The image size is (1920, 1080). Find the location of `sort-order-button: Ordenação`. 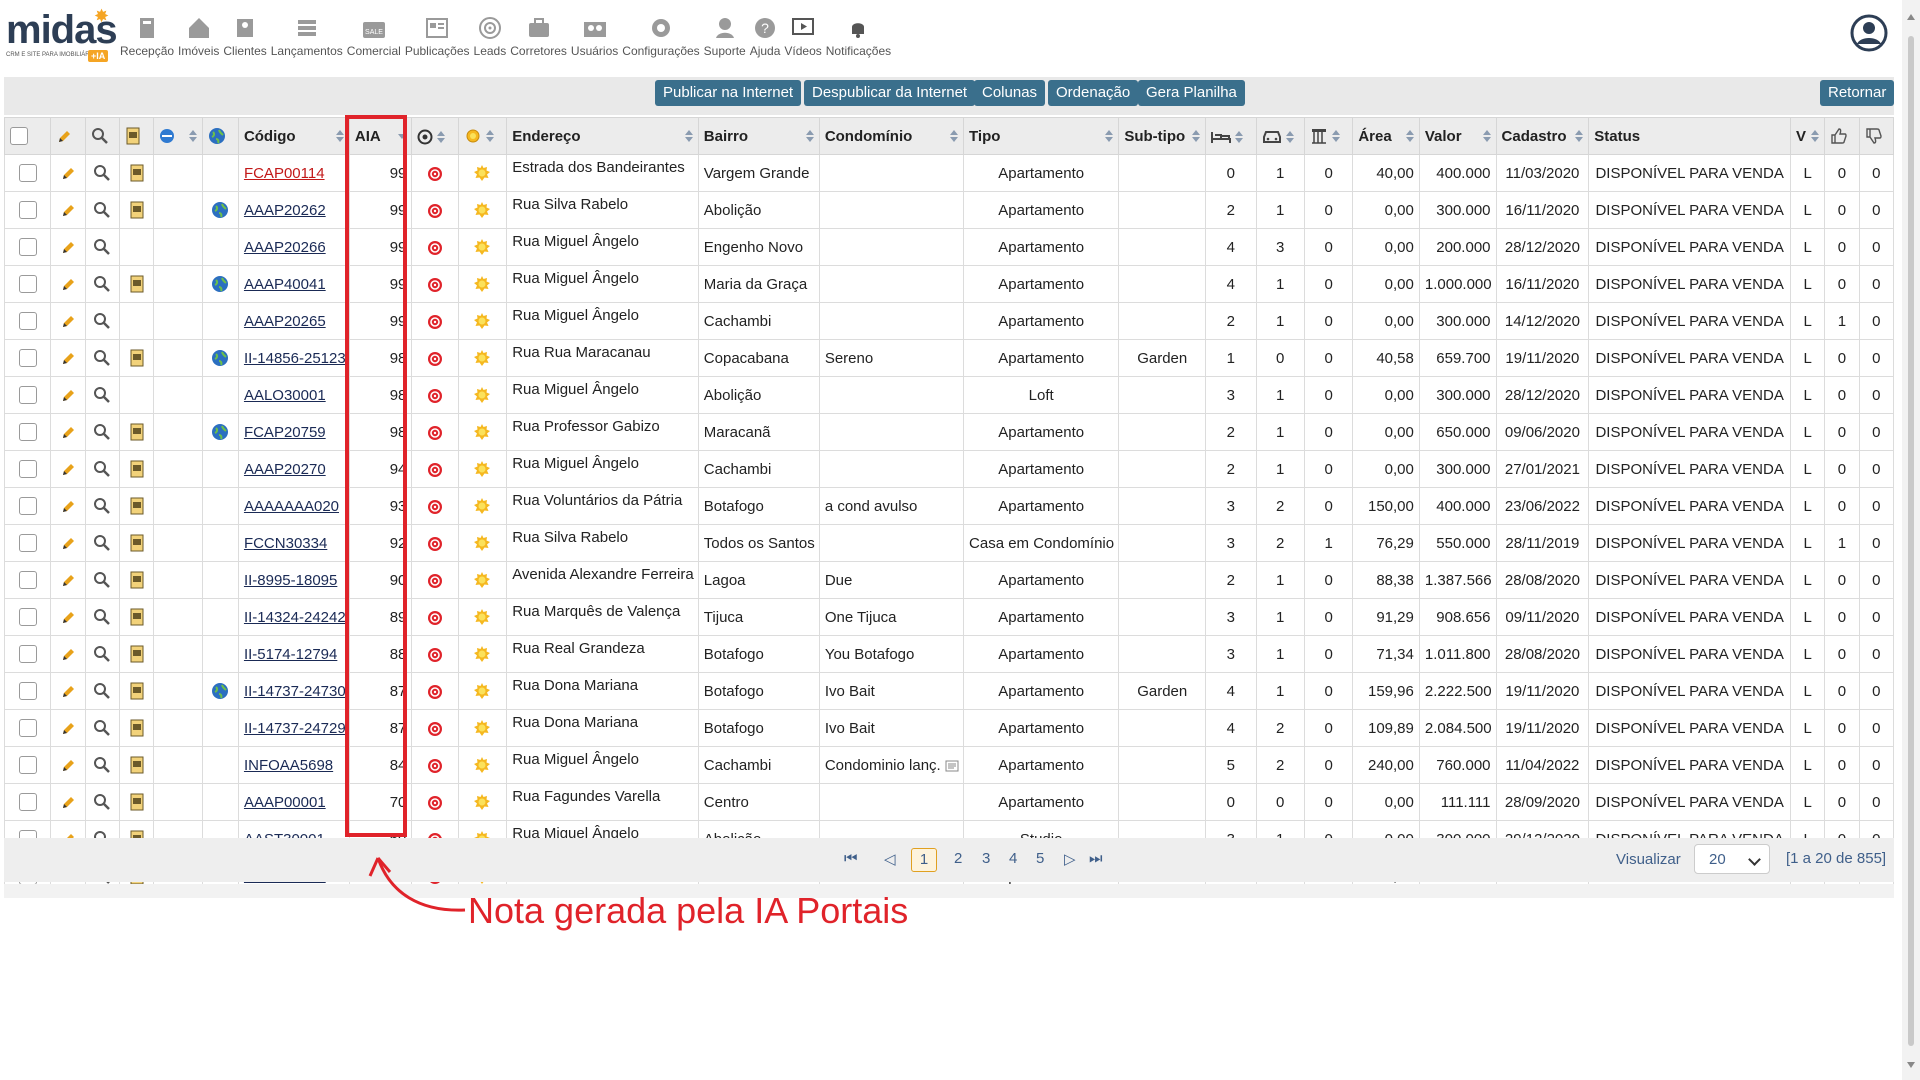

sort-order-button: Ordenação is located at coordinates (1093, 93).